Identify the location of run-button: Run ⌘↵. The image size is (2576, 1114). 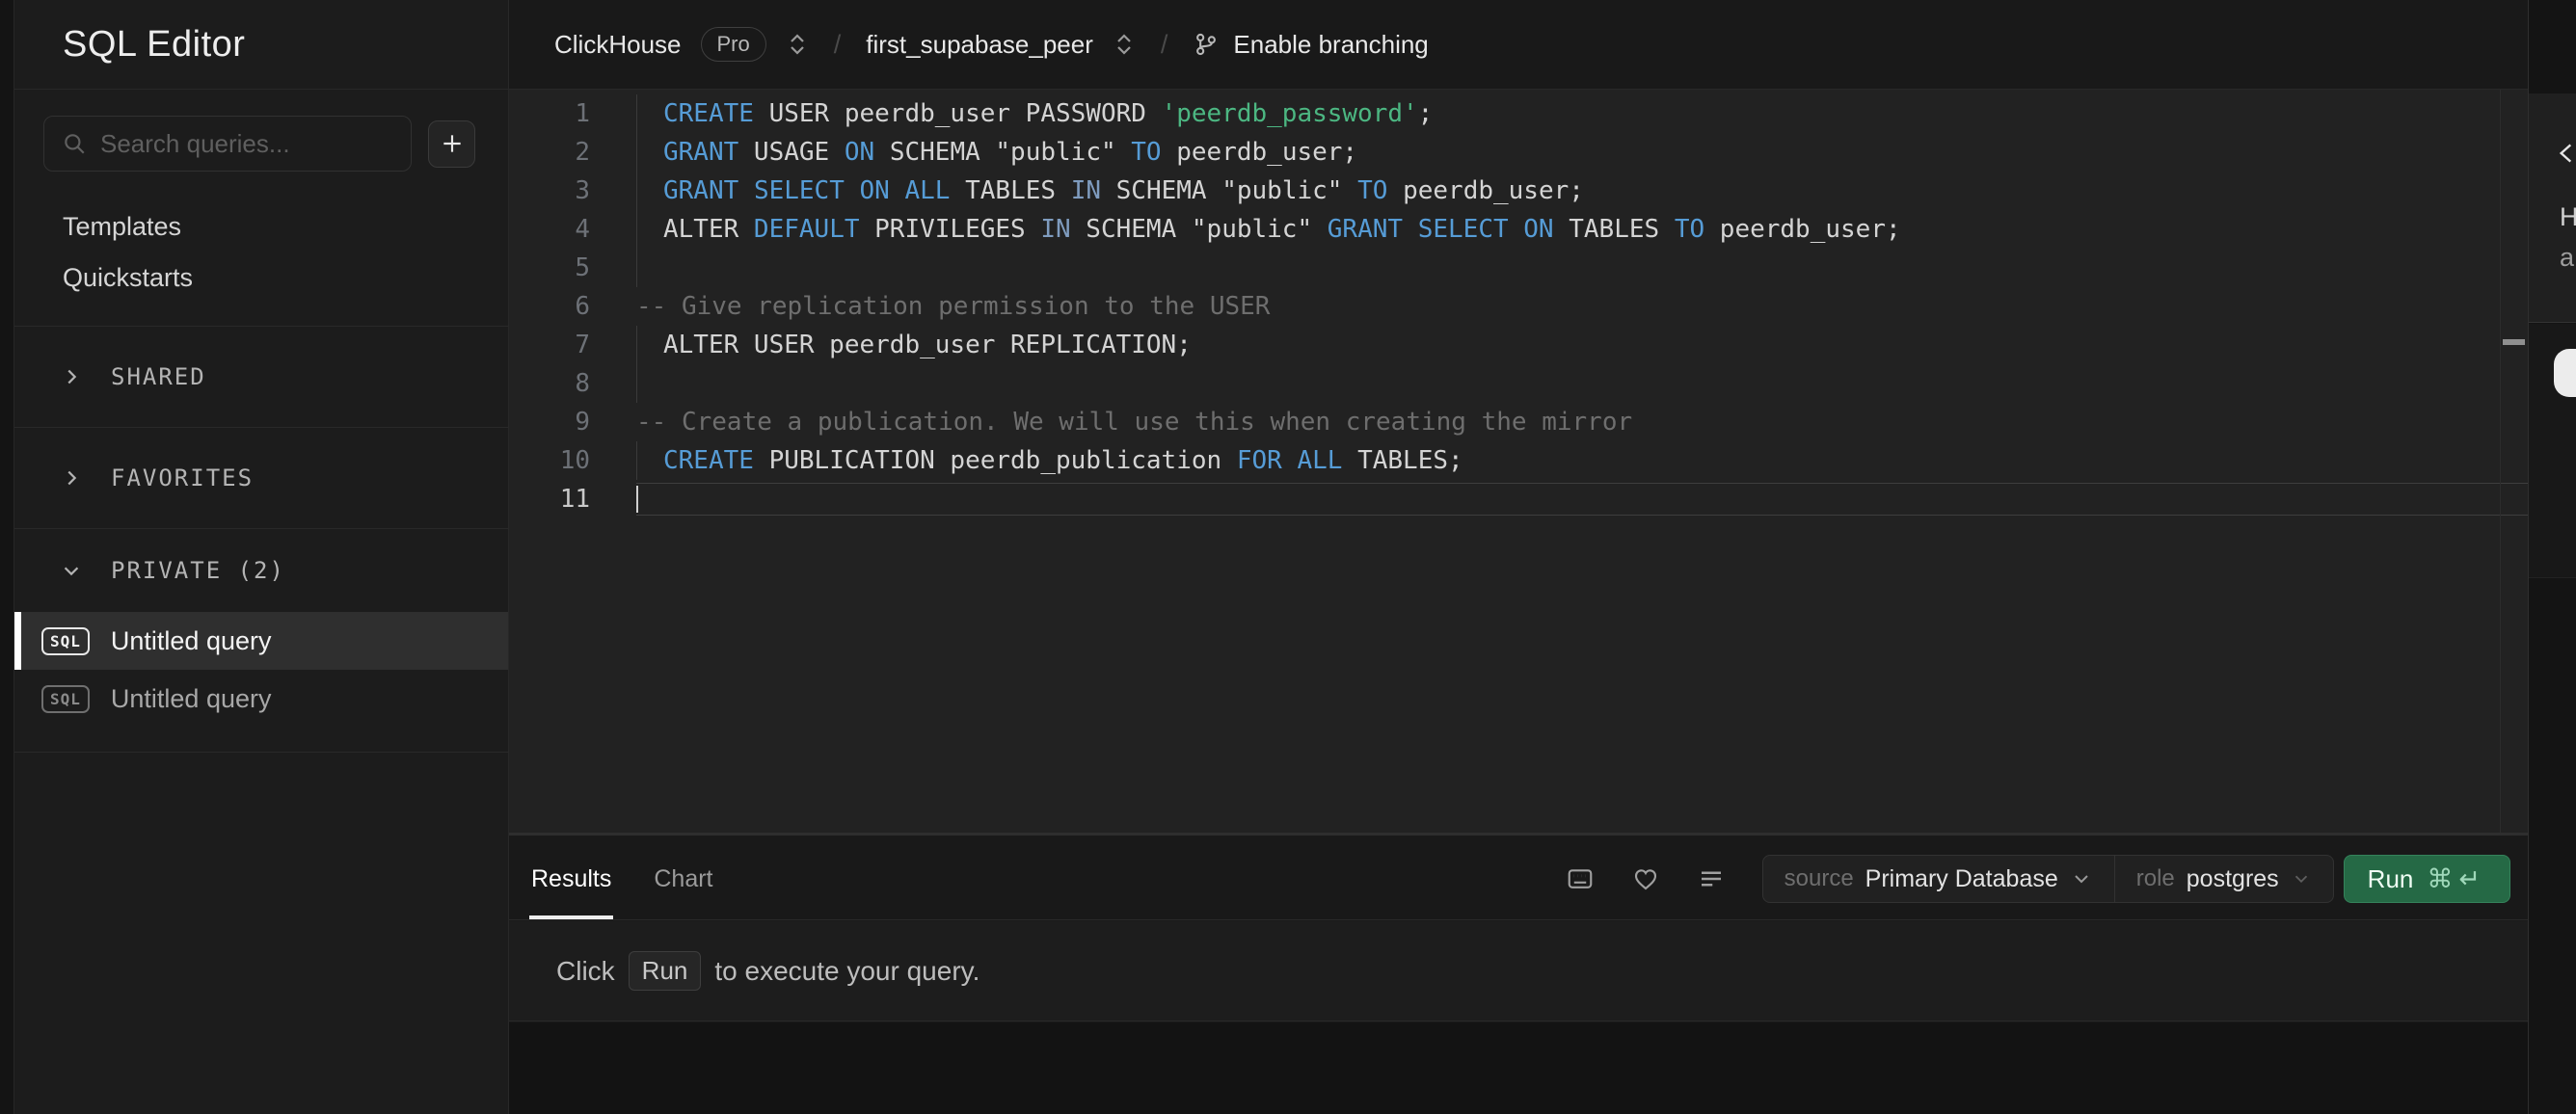
(2427, 879).